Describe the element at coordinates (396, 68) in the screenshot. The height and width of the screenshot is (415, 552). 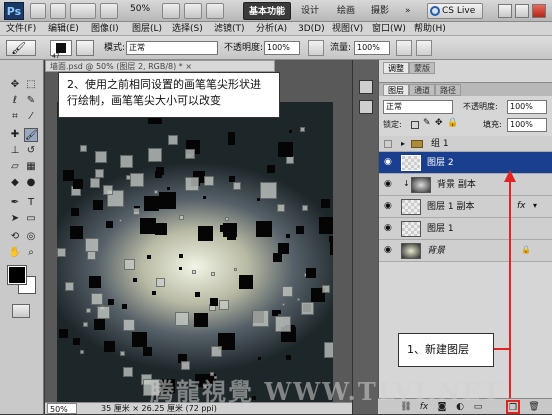
I see `tab-adjustments: 调整` at that location.